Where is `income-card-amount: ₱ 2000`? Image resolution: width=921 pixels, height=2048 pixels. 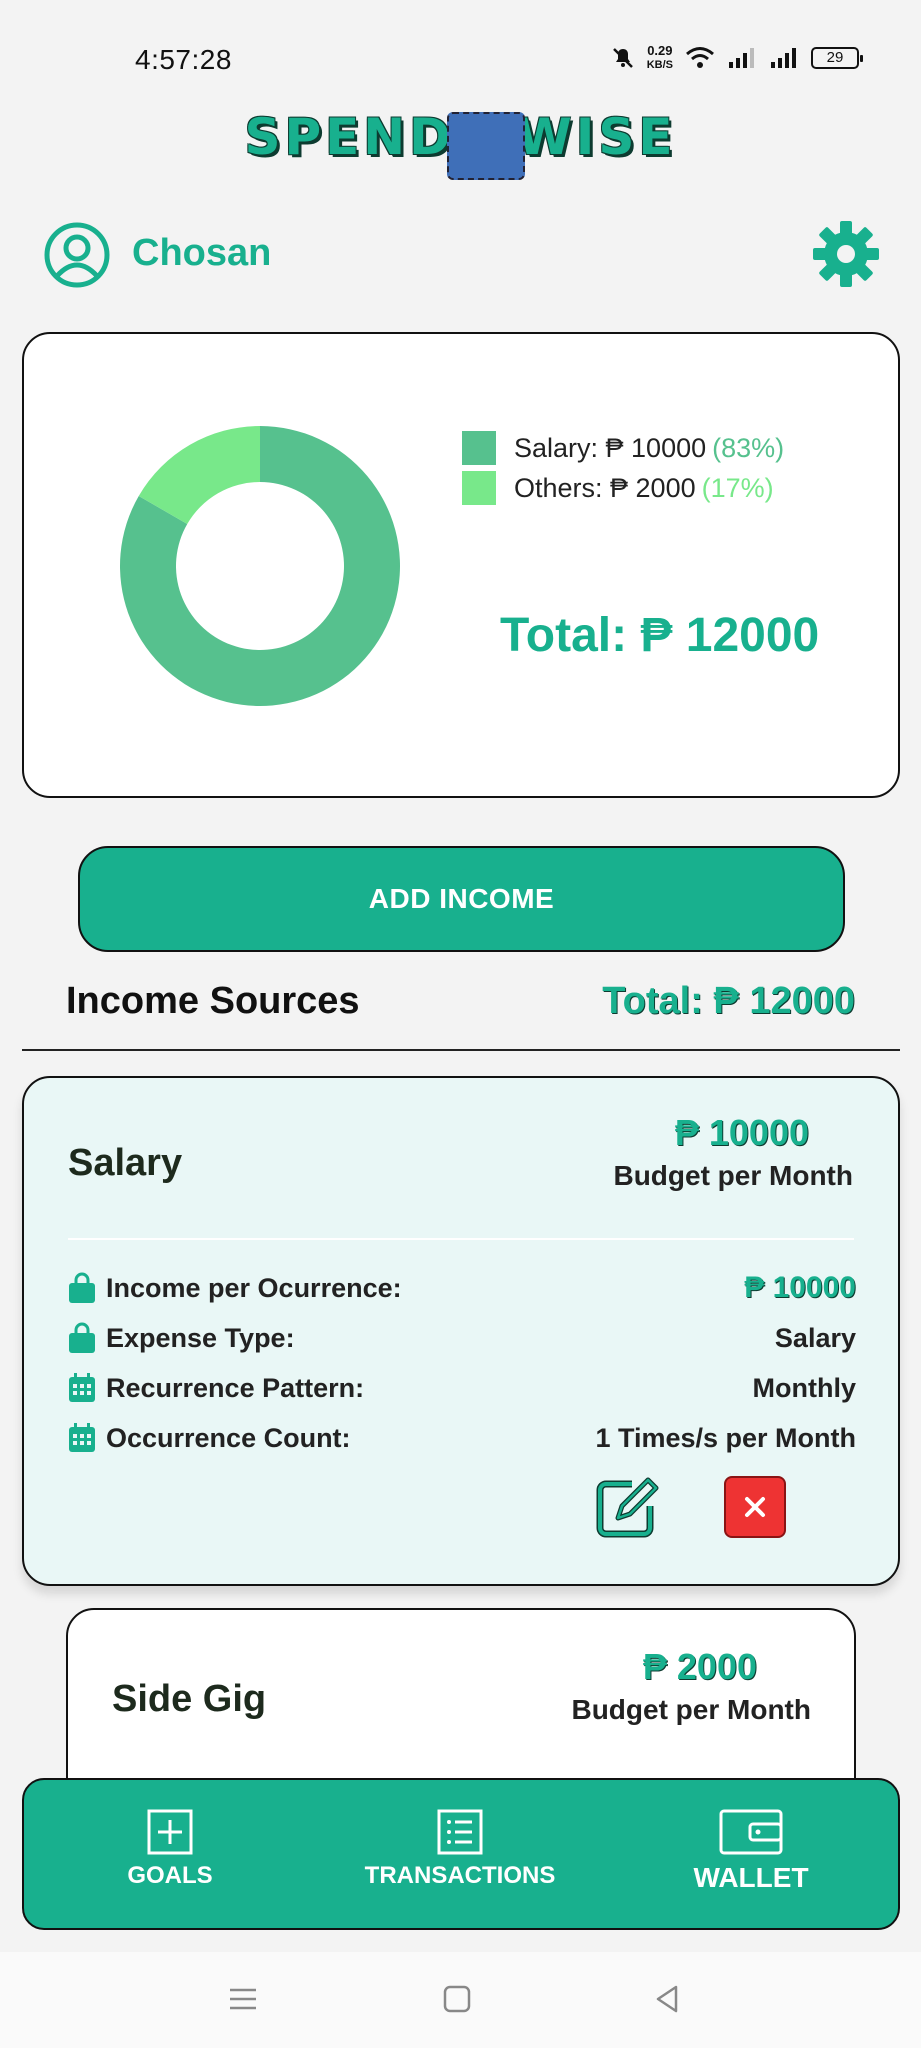
income-card-amount: ₱ 2000 is located at coordinates (699, 1666).